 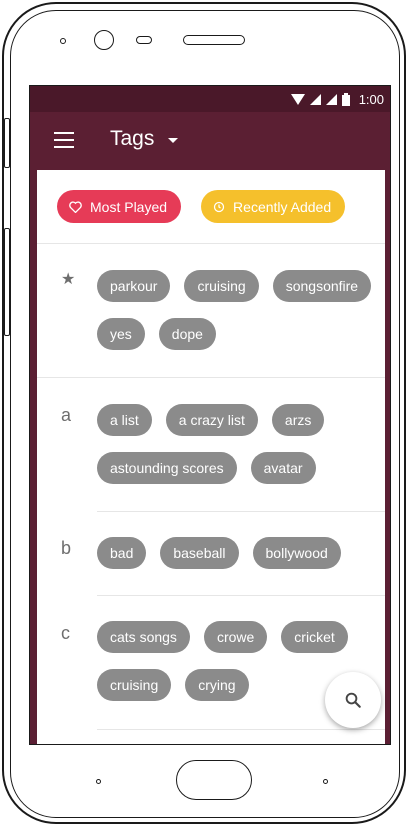 I want to click on recents-key, so click(x=325, y=781).